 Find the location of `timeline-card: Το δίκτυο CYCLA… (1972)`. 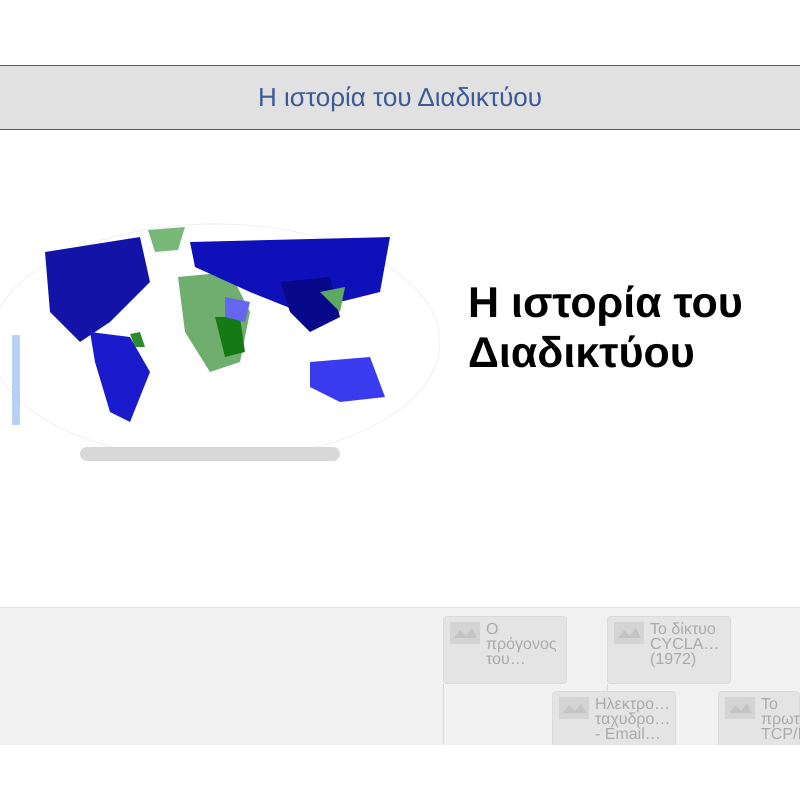

timeline-card: Το δίκτυο CYCLA… (1972) is located at coordinates (669, 650).